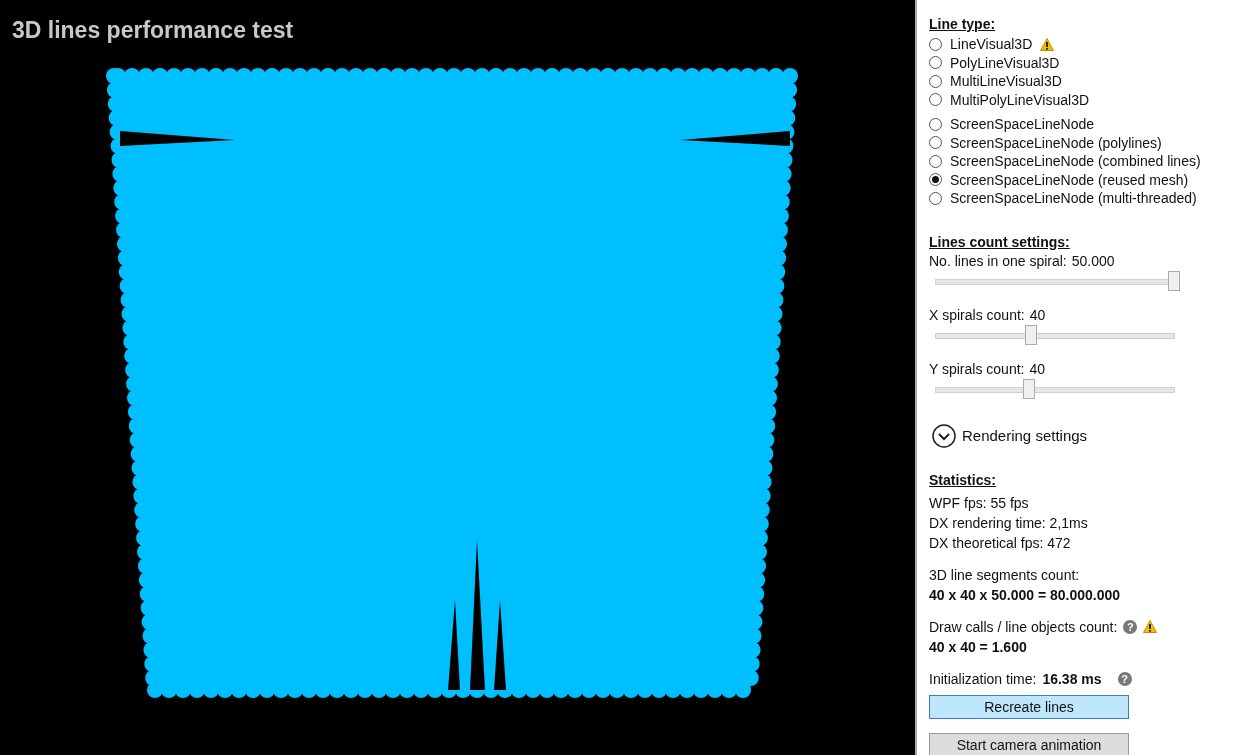 The width and height of the screenshot is (1237, 755). Describe the element at coordinates (1069, 179) in the screenshot. I see `radio-label: ScreenSpaceLineNode (reused mesh)` at that location.